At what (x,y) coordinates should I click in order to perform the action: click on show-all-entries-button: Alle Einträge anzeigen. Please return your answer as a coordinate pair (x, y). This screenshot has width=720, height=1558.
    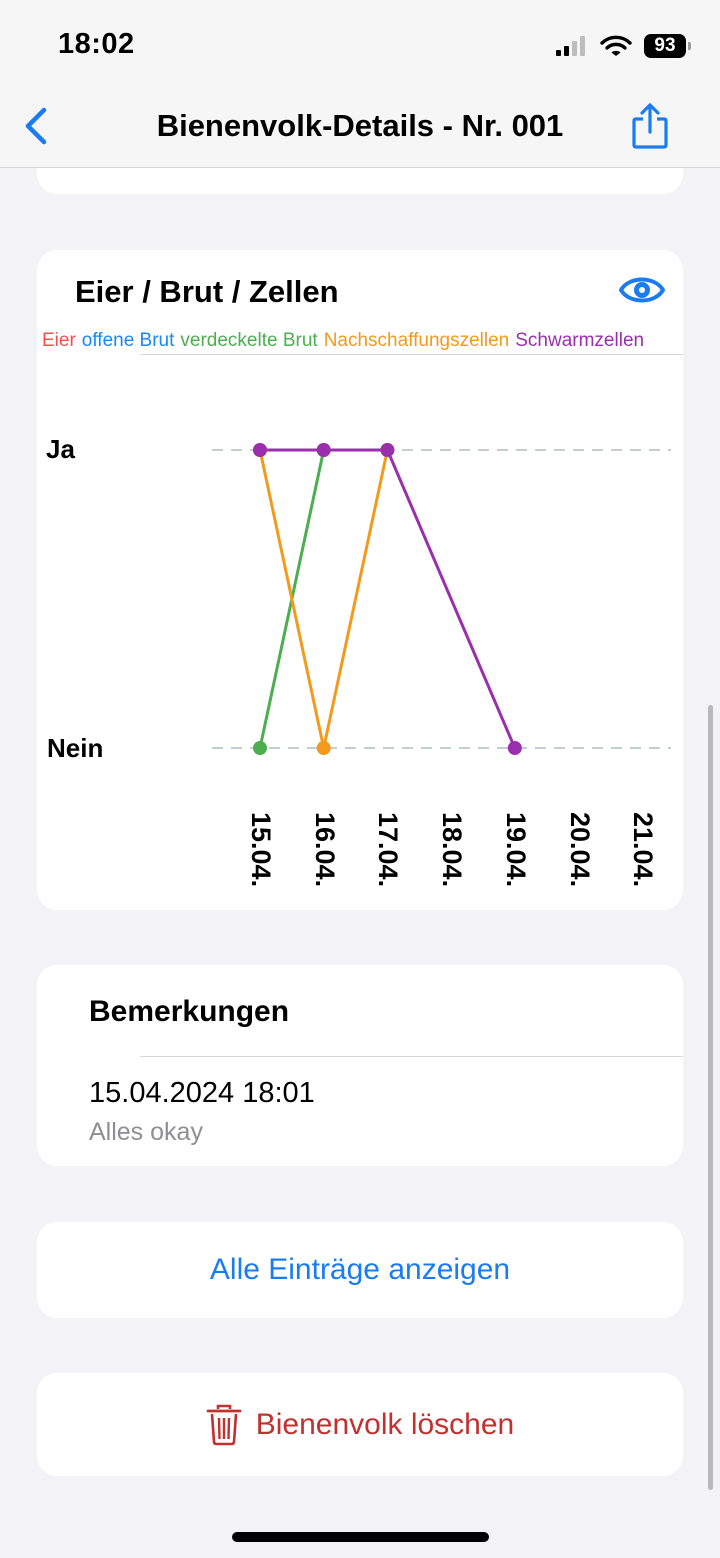
    Looking at the image, I should click on (360, 1270).